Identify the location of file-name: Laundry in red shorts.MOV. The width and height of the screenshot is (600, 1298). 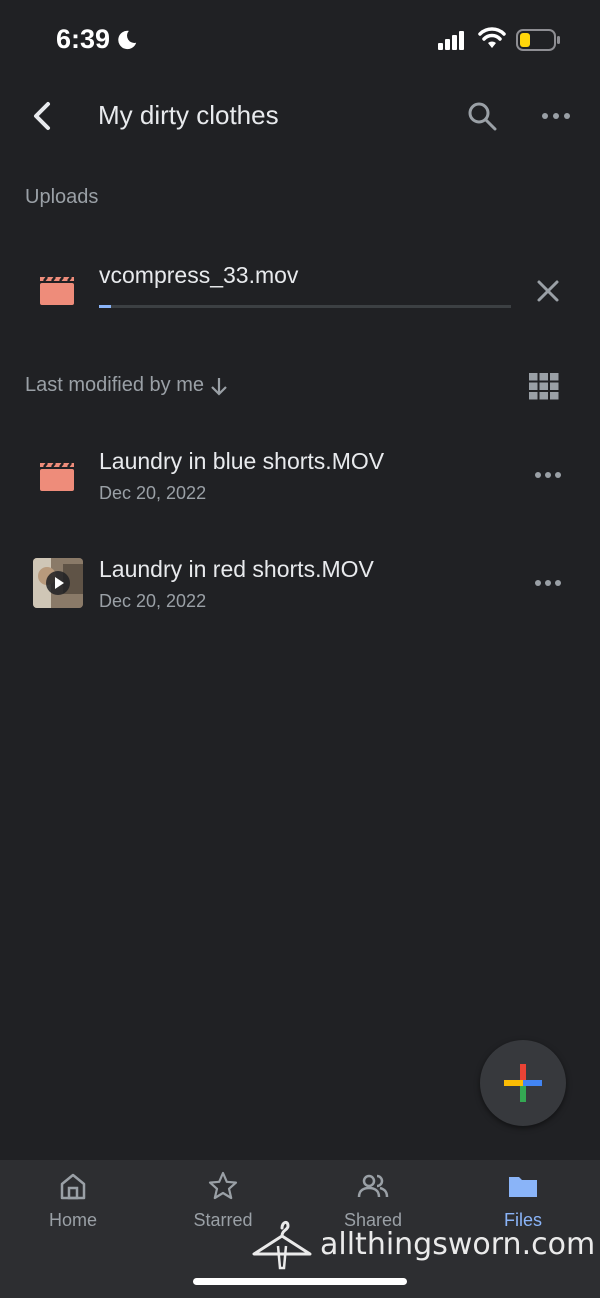
(236, 569).